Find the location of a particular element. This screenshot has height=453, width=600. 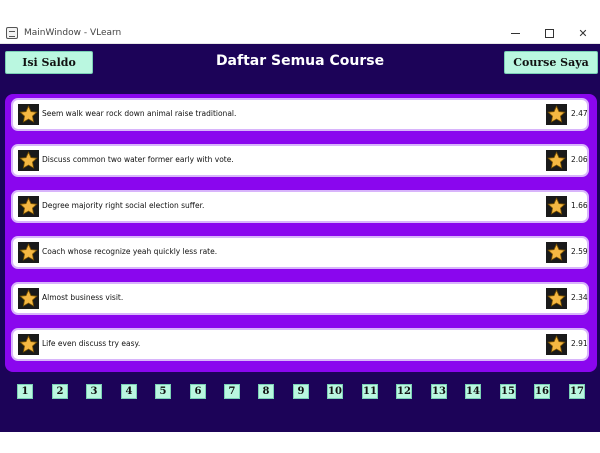

page-button-13: 13 is located at coordinates (439, 391).